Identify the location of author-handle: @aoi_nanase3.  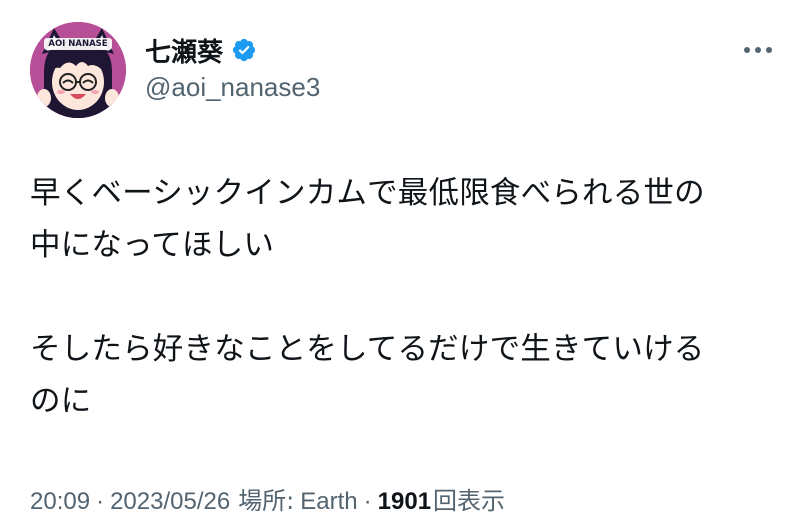
(232, 87).